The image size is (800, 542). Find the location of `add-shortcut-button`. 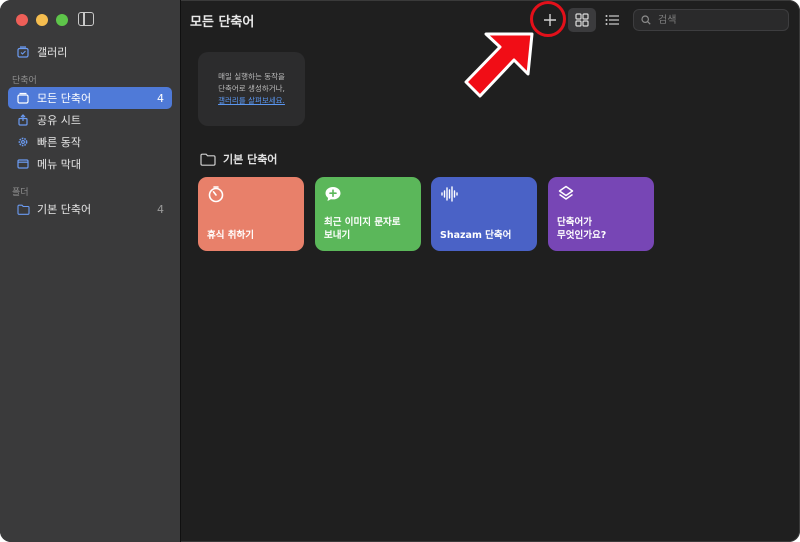

add-shortcut-button is located at coordinates (550, 20).